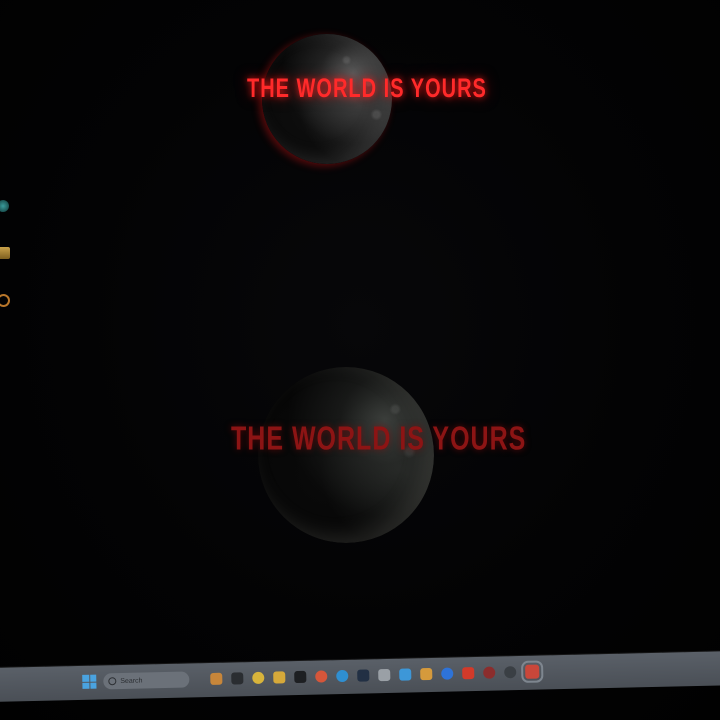 This screenshot has width=720, height=720. Describe the element at coordinates (379, 438) in the screenshot. I see `wallpaper-slogan-bottom: THE WORLD IS YOURS` at that location.